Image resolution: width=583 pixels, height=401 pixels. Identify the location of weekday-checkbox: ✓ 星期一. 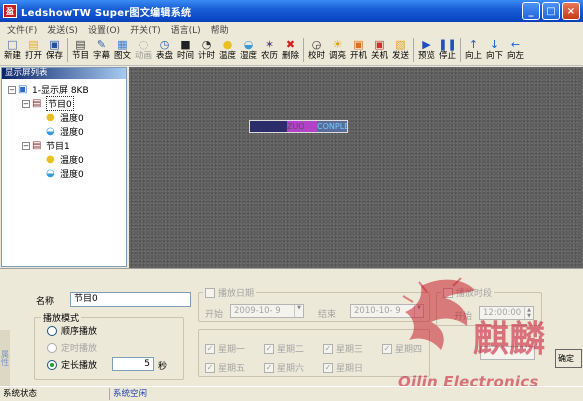
(225, 348).